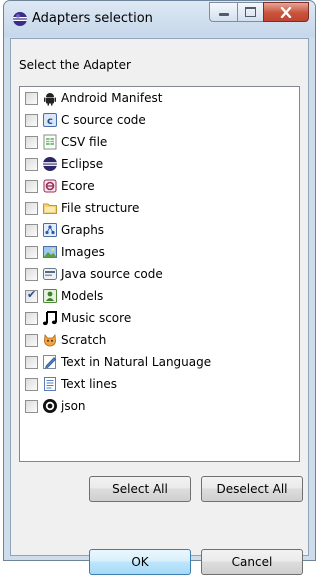  I want to click on select-adapter-label: Select the Adapter, so click(75, 65).